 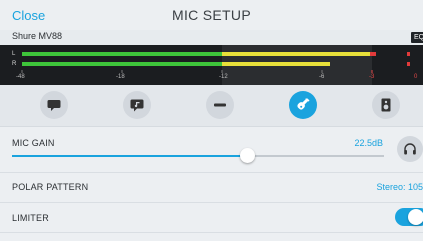 I want to click on limiter-row: LIMITER, so click(x=211, y=218).